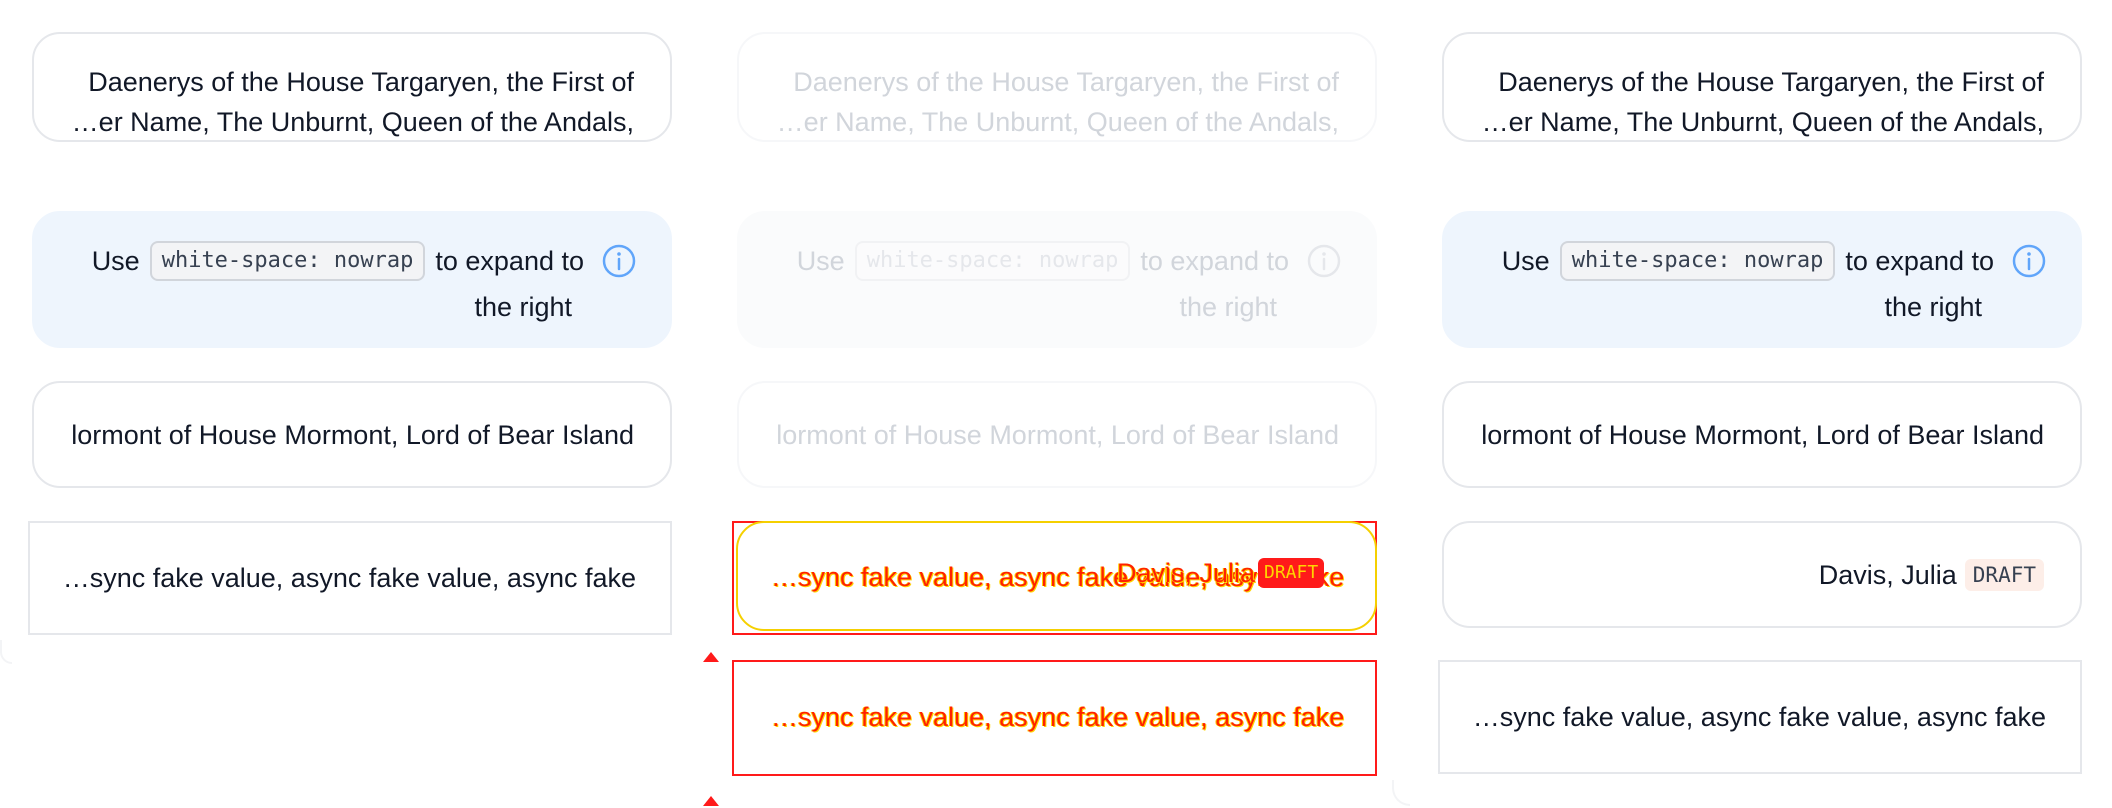 The image size is (2112, 808). I want to click on note-row-1-right: Use white-space: nowrap to expand to, so click(1765, 261).